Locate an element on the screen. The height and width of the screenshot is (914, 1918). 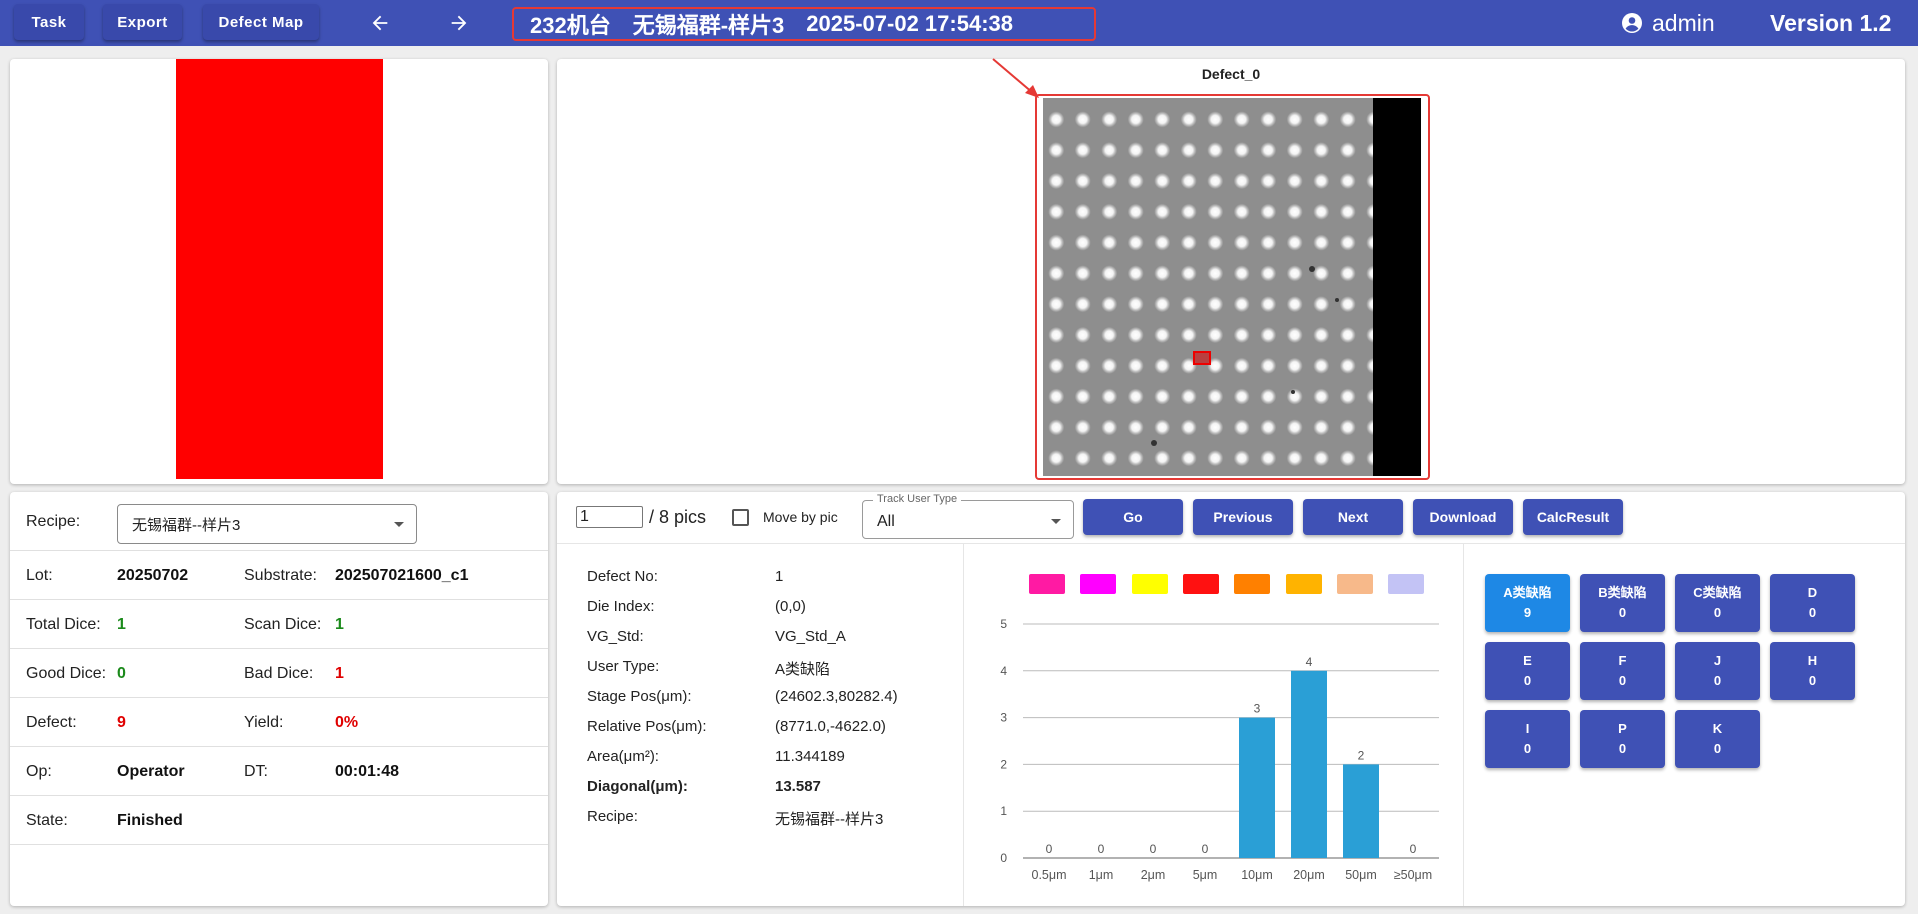
category-button: A类缺陷 9 is located at coordinates (1527, 603).